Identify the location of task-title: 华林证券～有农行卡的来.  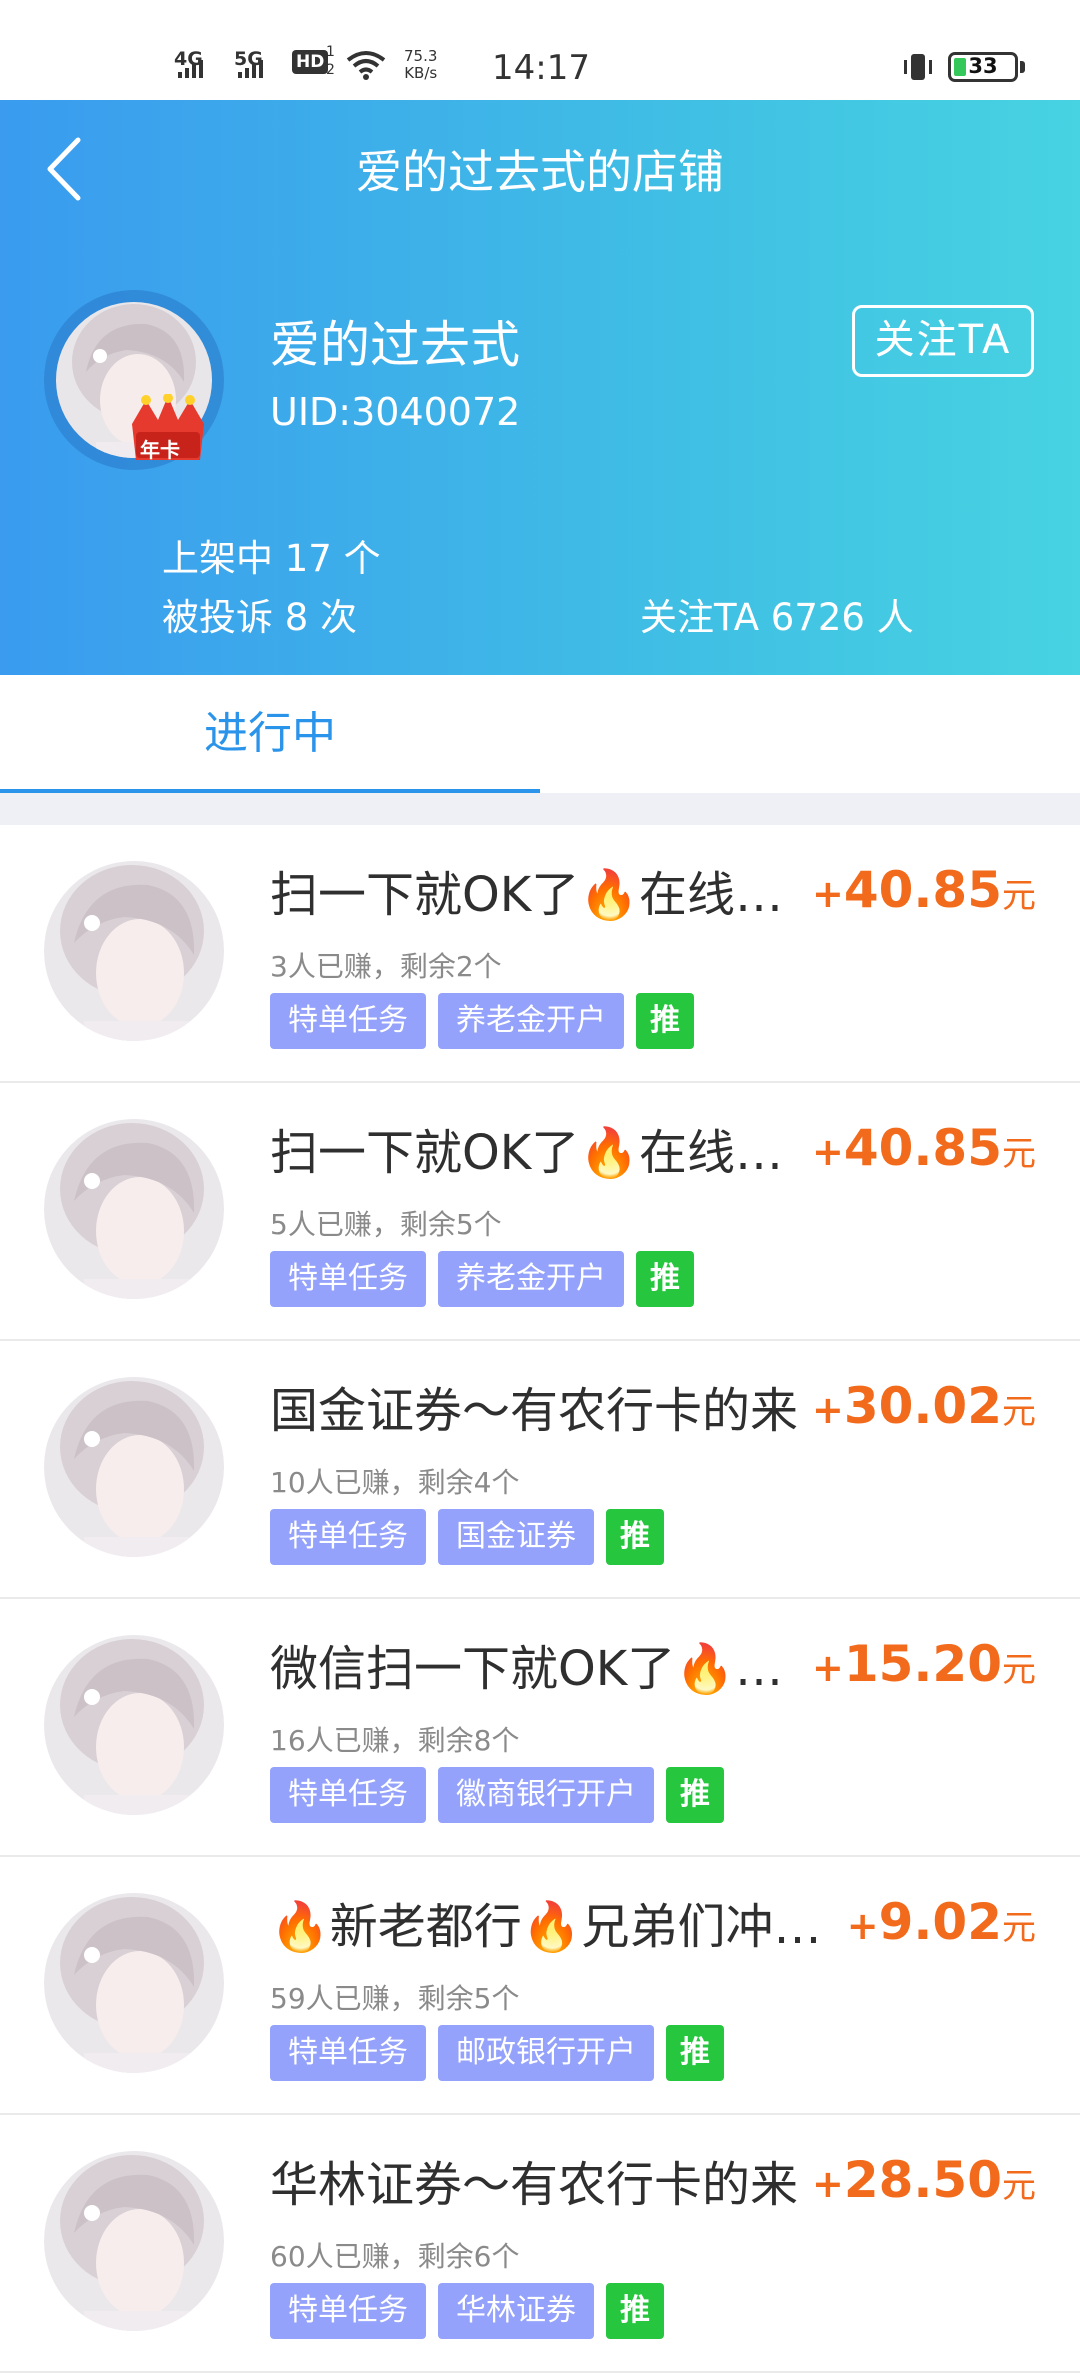
(534, 2185).